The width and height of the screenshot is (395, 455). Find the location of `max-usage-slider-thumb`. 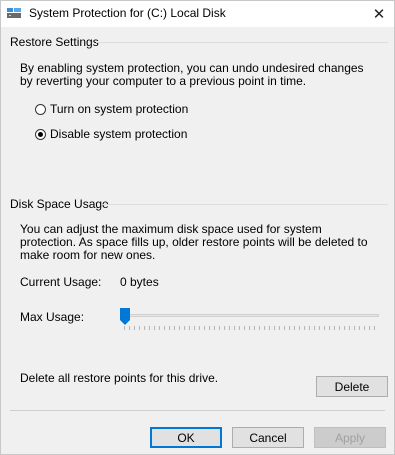

max-usage-slider-thumb is located at coordinates (125, 317).